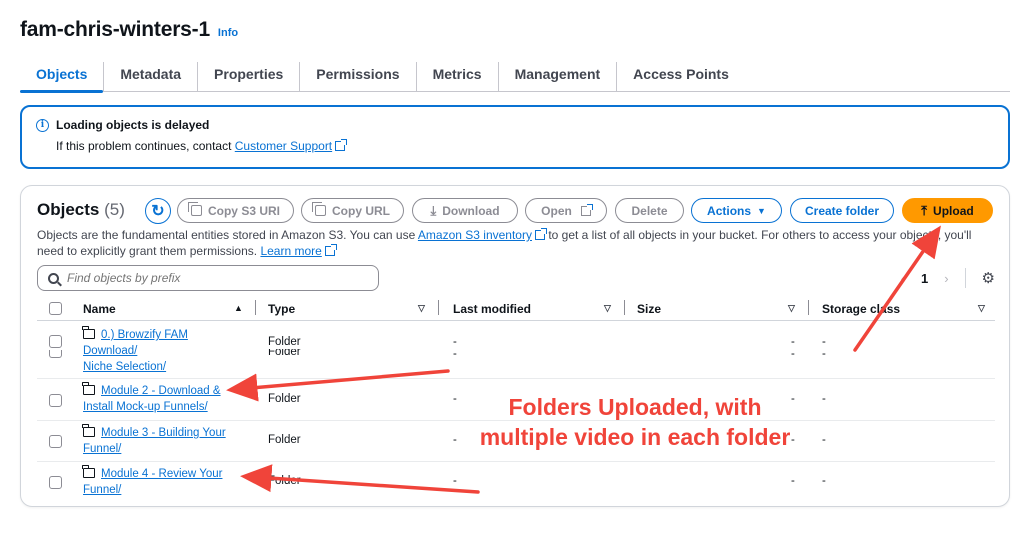  I want to click on previous-page-icon: ‹, so click(903, 278).